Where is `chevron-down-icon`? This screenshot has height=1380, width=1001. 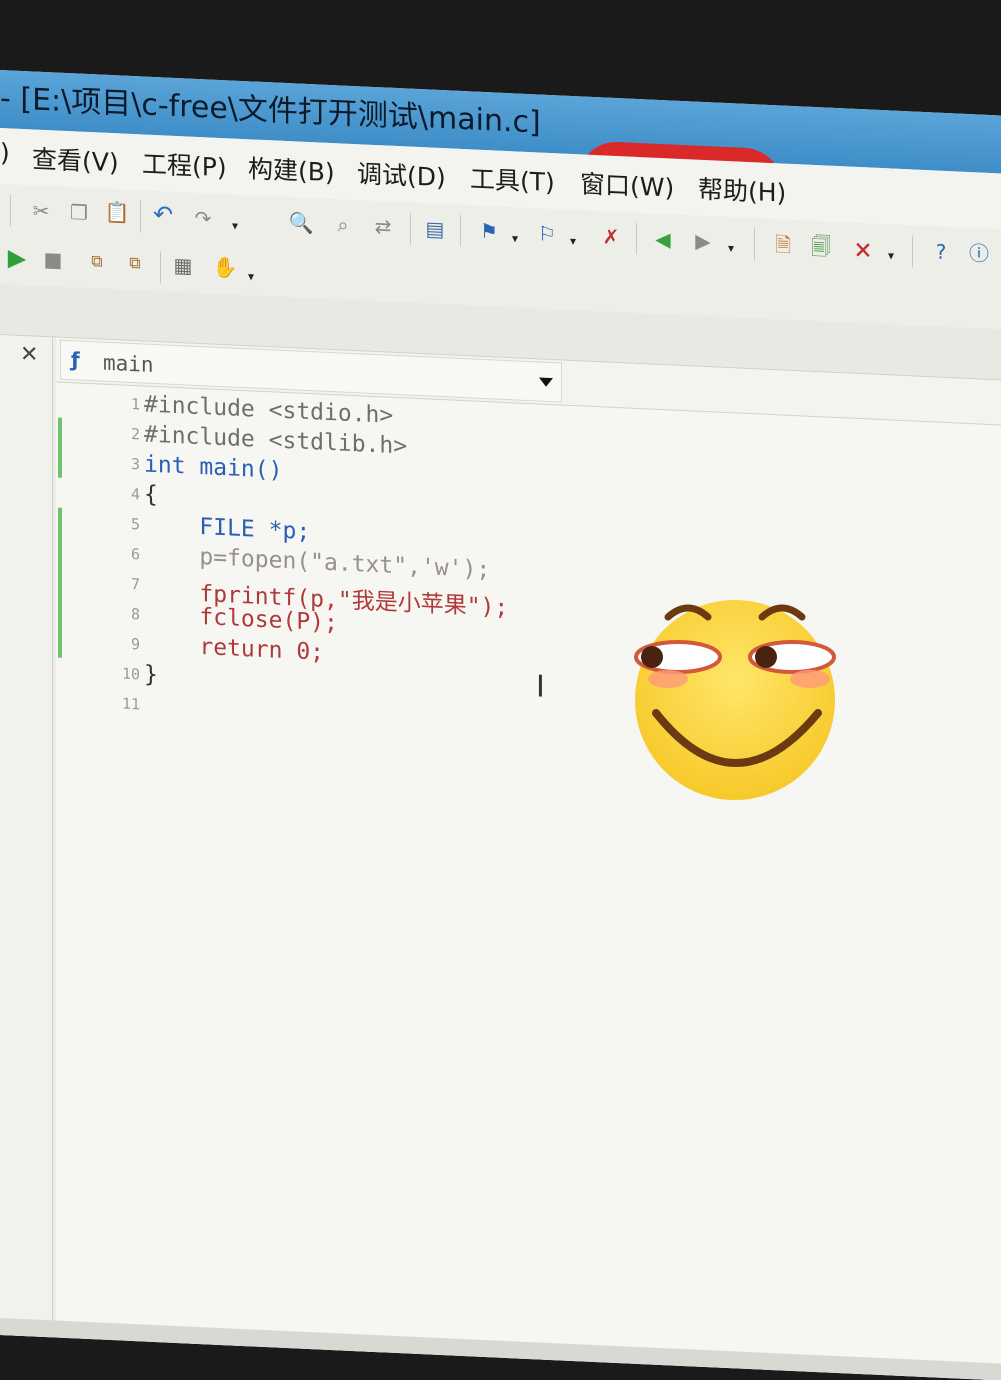
chevron-down-icon is located at coordinates (546, 382).